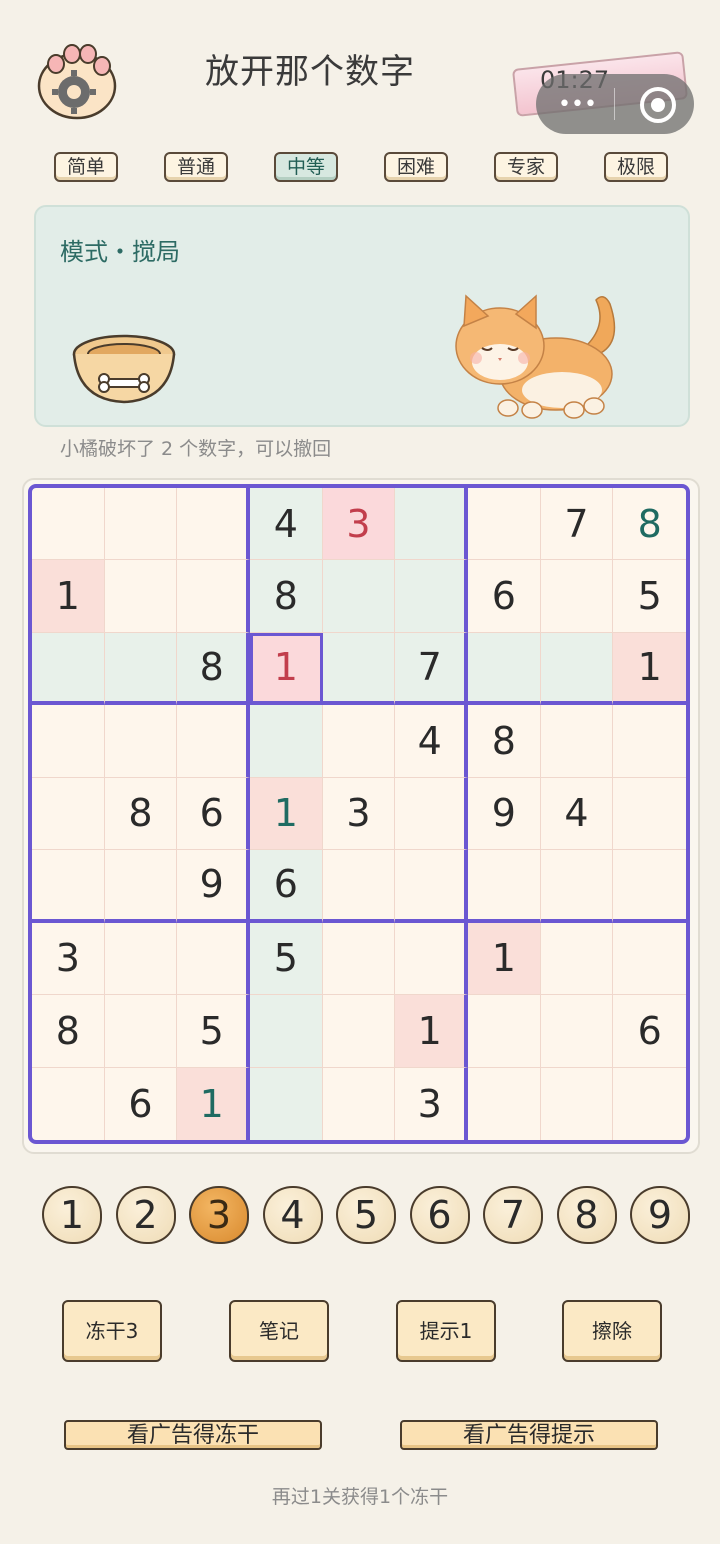 The height and width of the screenshot is (1544, 720). What do you see at coordinates (504, 814) in the screenshot?
I see `board-cell-r5c7: 9` at bounding box center [504, 814].